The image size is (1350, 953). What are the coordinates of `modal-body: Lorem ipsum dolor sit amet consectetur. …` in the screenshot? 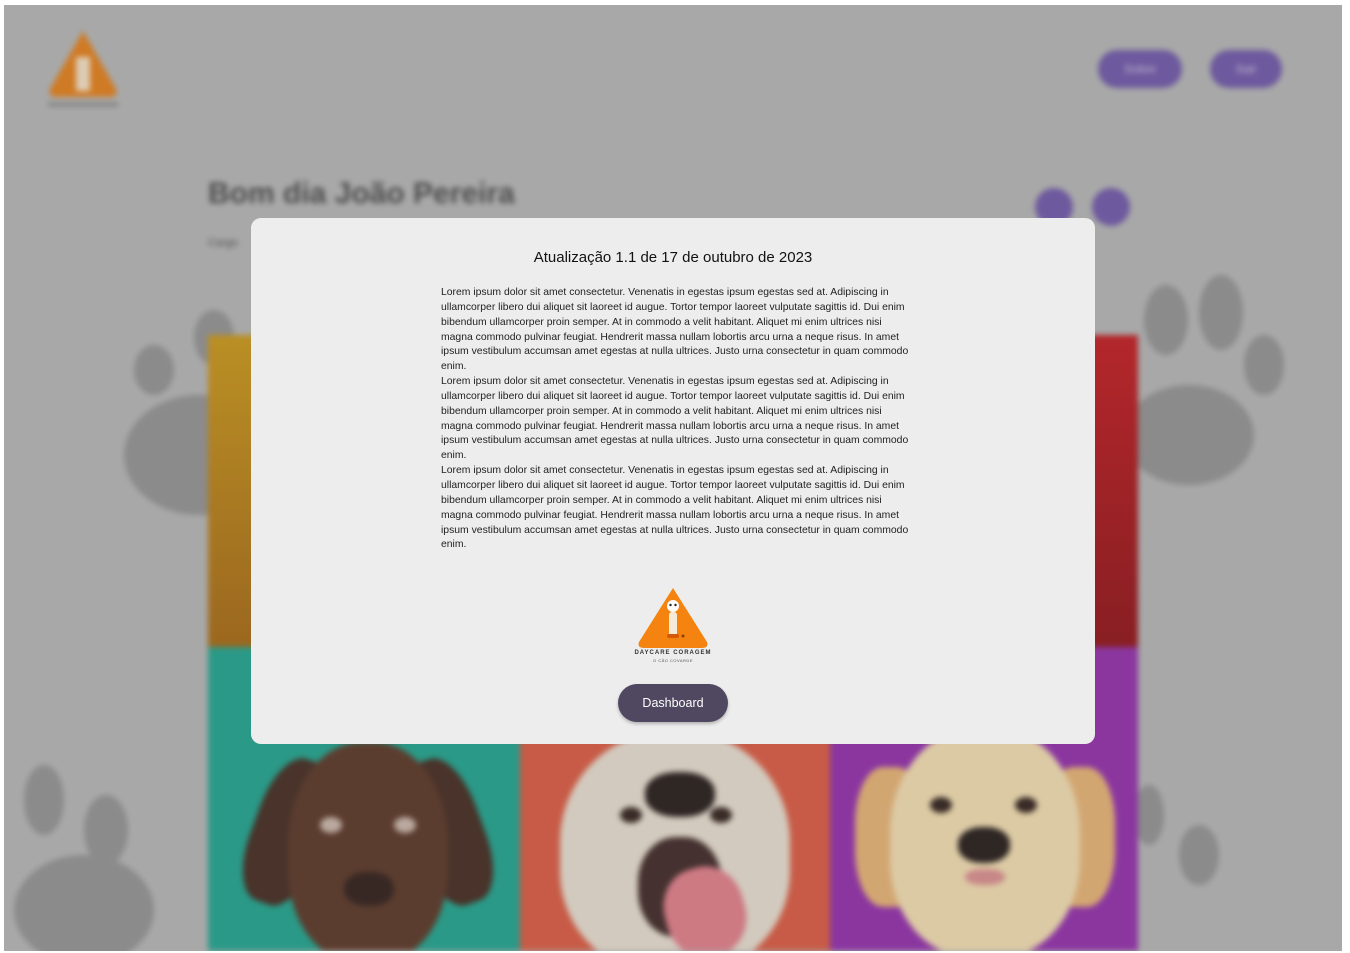 It's located at (676, 419).